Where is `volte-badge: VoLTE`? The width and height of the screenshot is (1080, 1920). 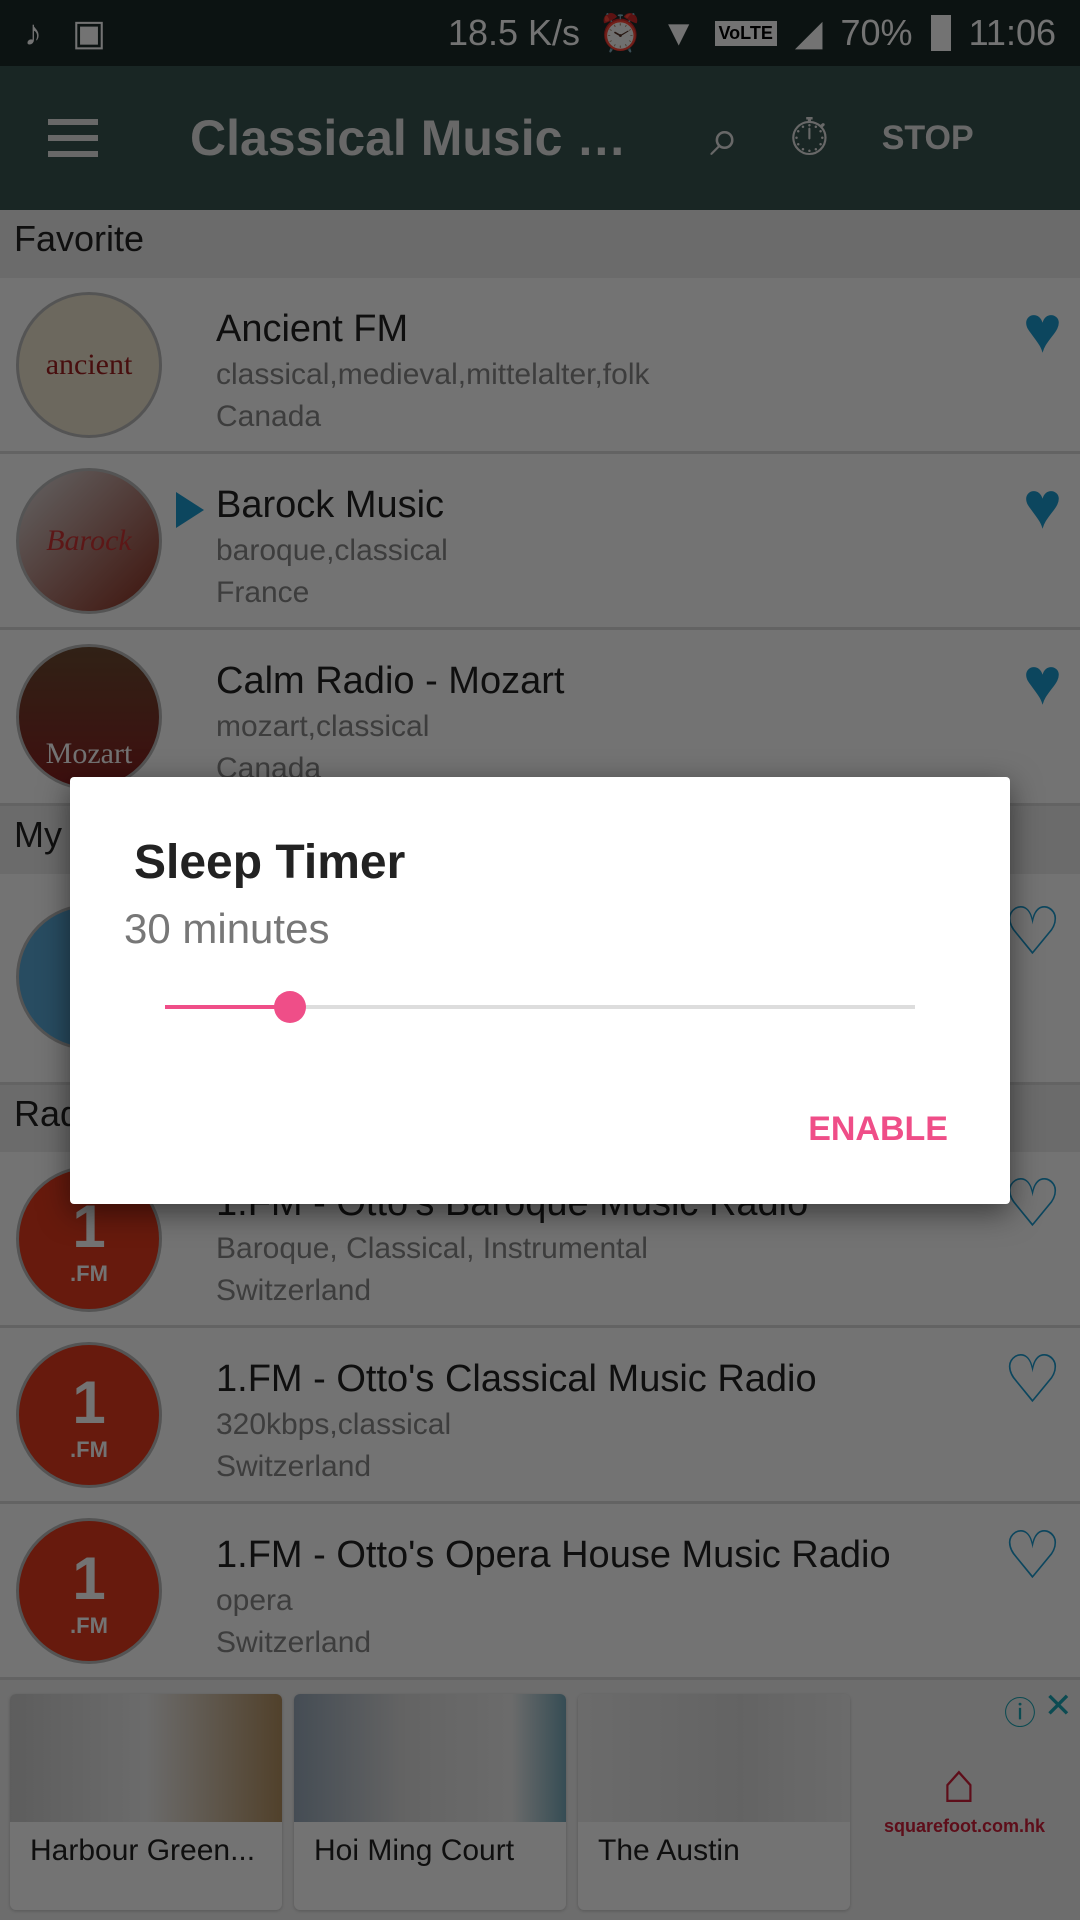
volte-badge: VoLTE is located at coordinates (745, 33).